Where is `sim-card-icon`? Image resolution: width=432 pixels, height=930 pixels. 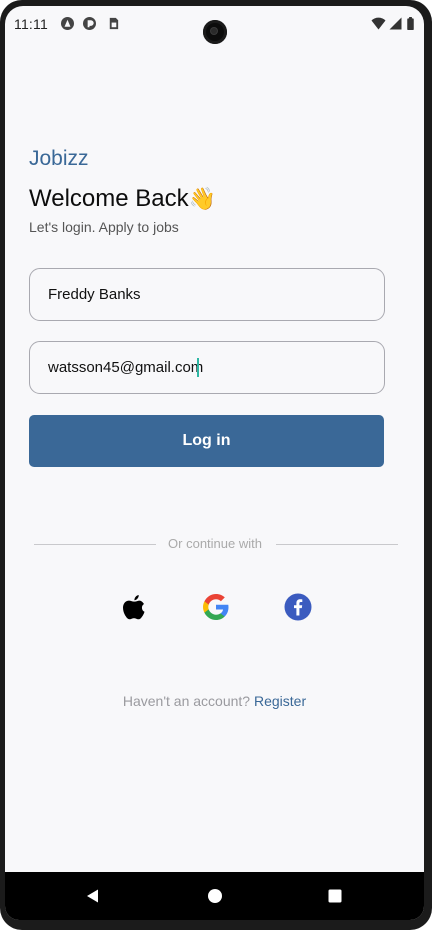
sim-card-icon is located at coordinates (114, 23).